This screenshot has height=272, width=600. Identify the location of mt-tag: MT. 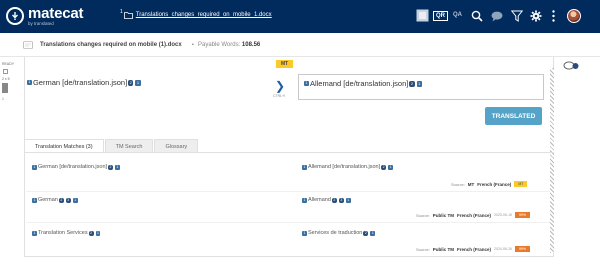
(285, 64).